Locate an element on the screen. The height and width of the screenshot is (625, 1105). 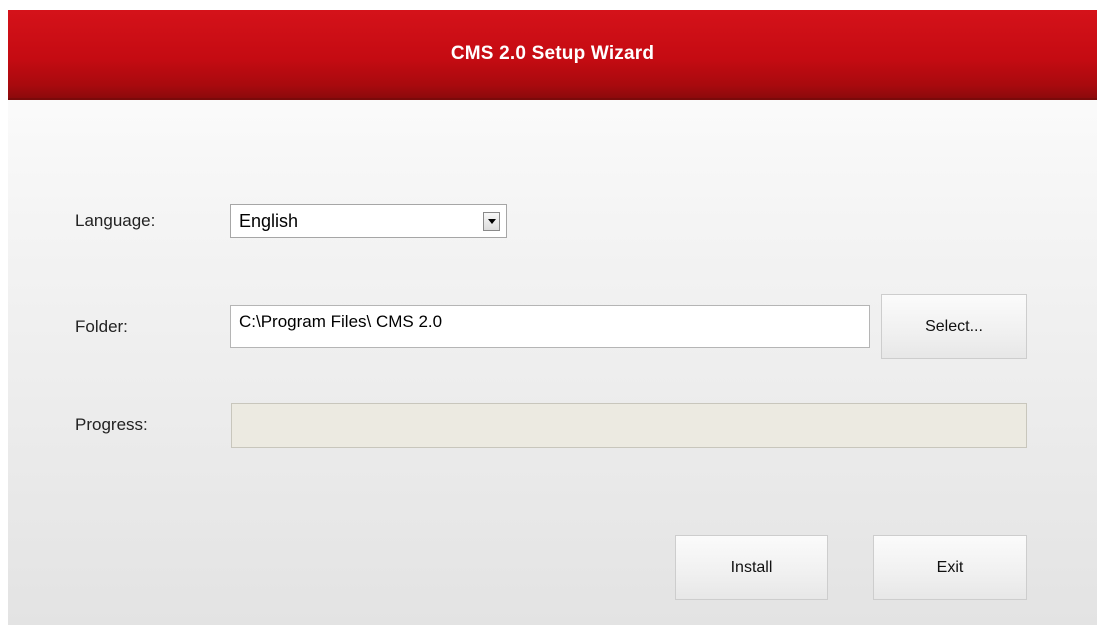
exit-button: Exit is located at coordinates (950, 567).